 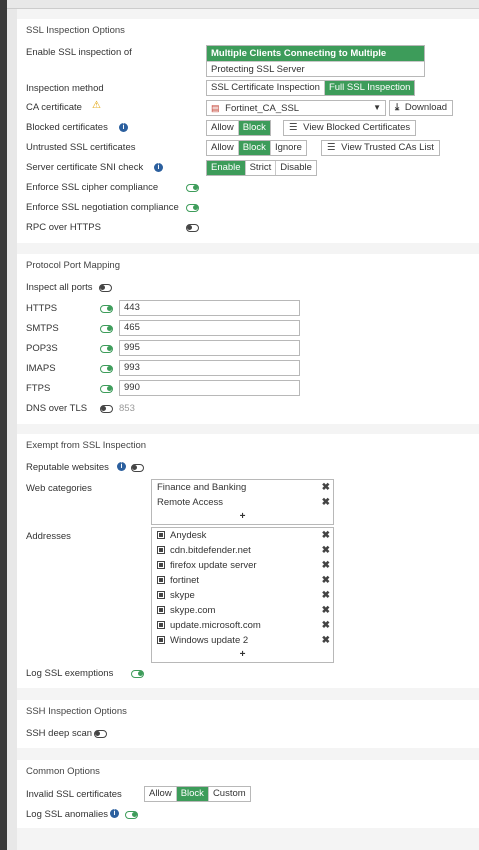 I want to click on port-label-pop3s: POP3S, so click(x=42, y=348).